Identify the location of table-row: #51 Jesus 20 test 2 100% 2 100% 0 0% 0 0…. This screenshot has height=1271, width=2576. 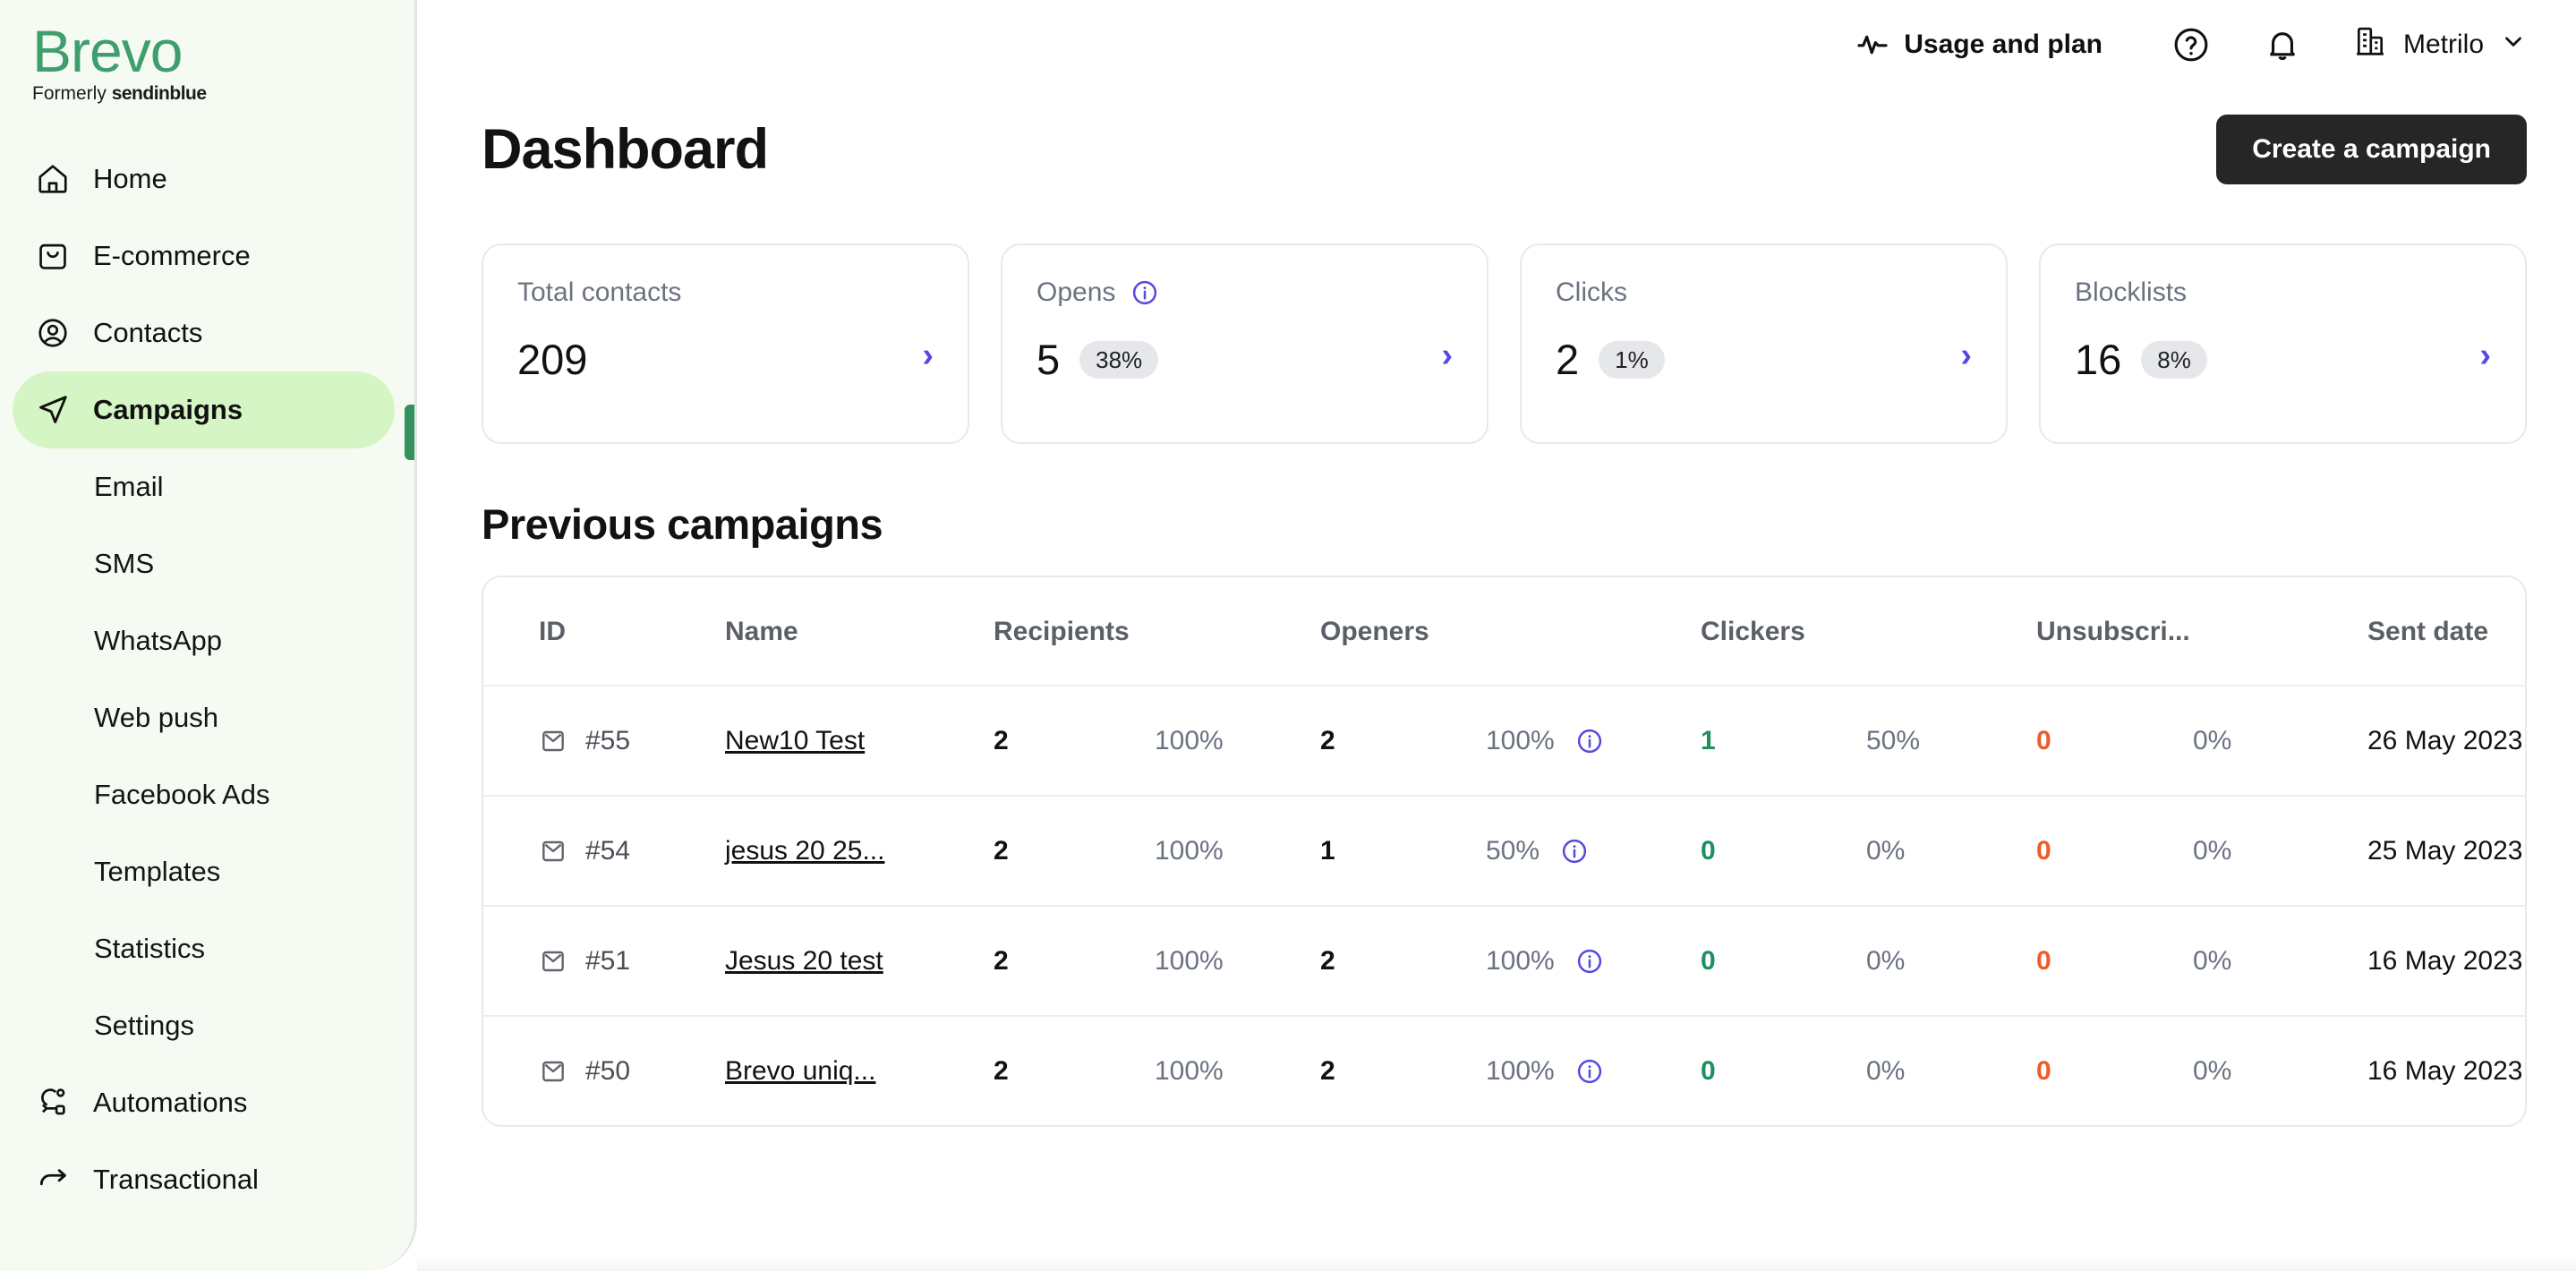
(1504, 962).